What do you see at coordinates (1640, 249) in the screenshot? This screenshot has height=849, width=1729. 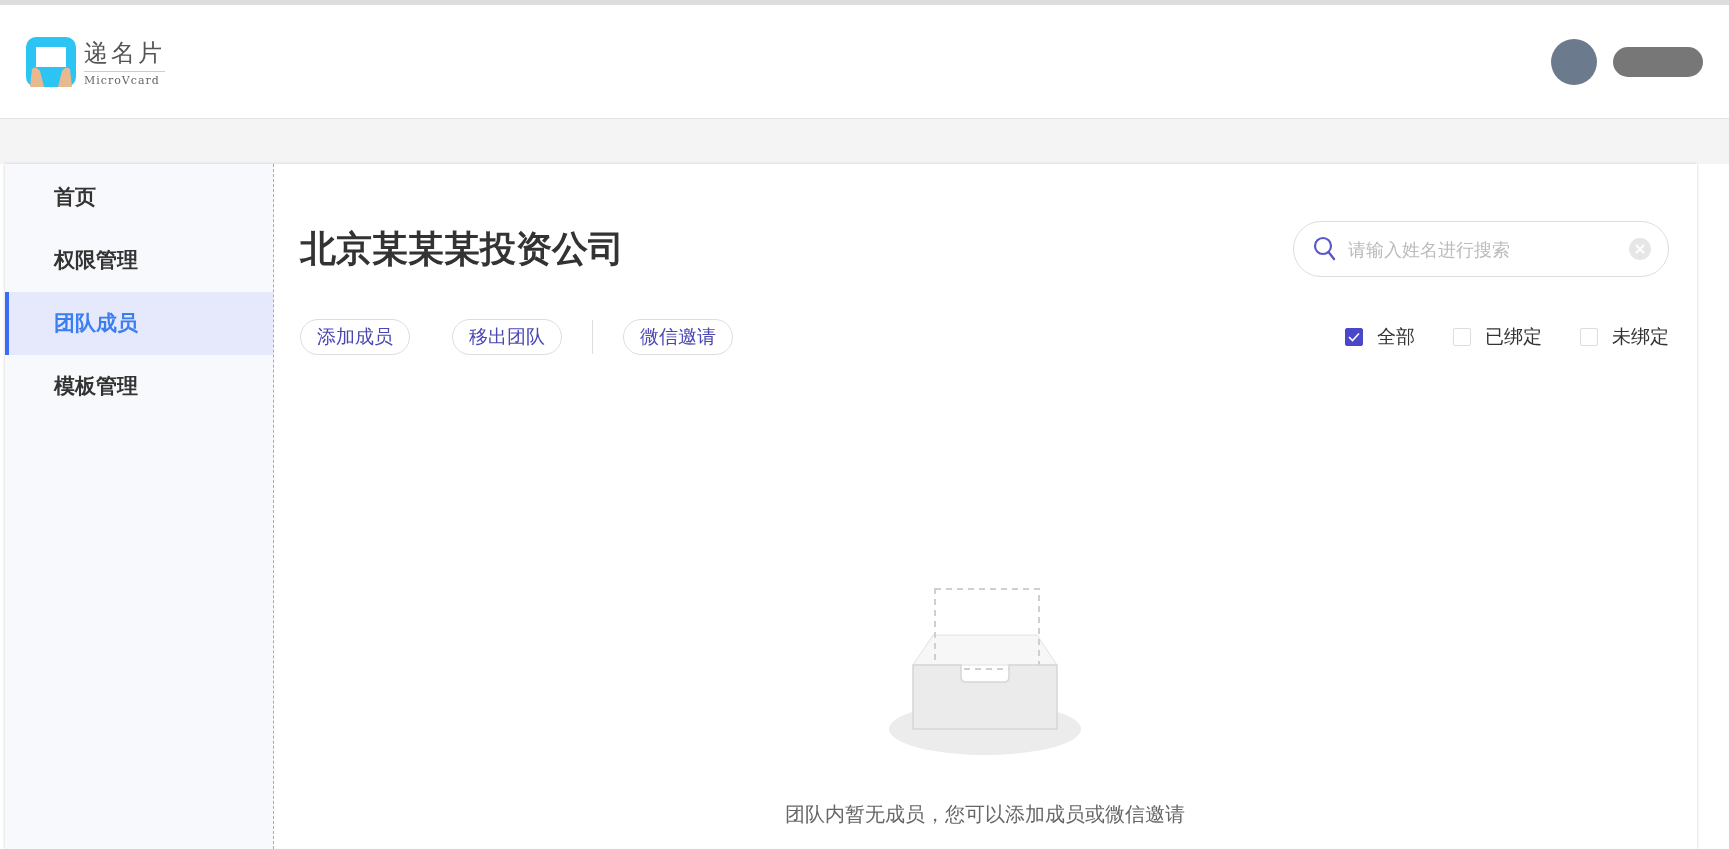 I see `clear-icon` at bounding box center [1640, 249].